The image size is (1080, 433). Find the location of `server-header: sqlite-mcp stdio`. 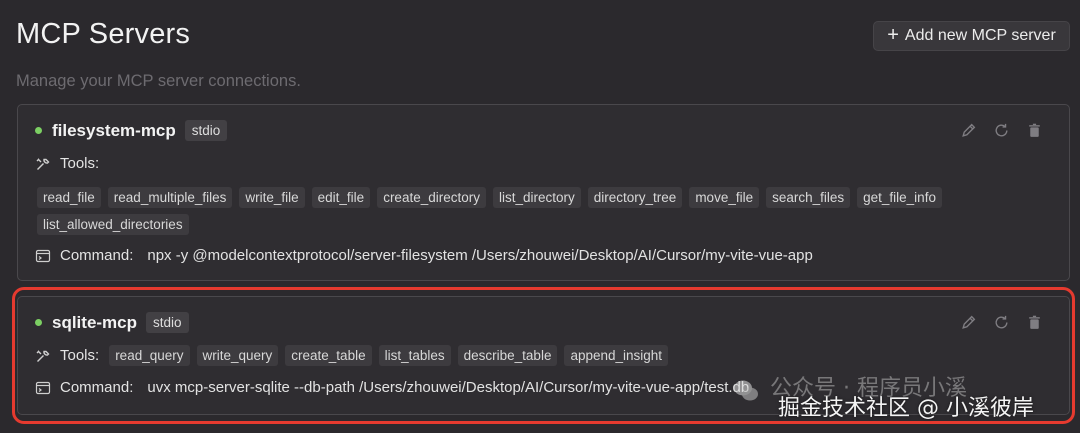

server-header: sqlite-mcp stdio is located at coordinates (112, 322).